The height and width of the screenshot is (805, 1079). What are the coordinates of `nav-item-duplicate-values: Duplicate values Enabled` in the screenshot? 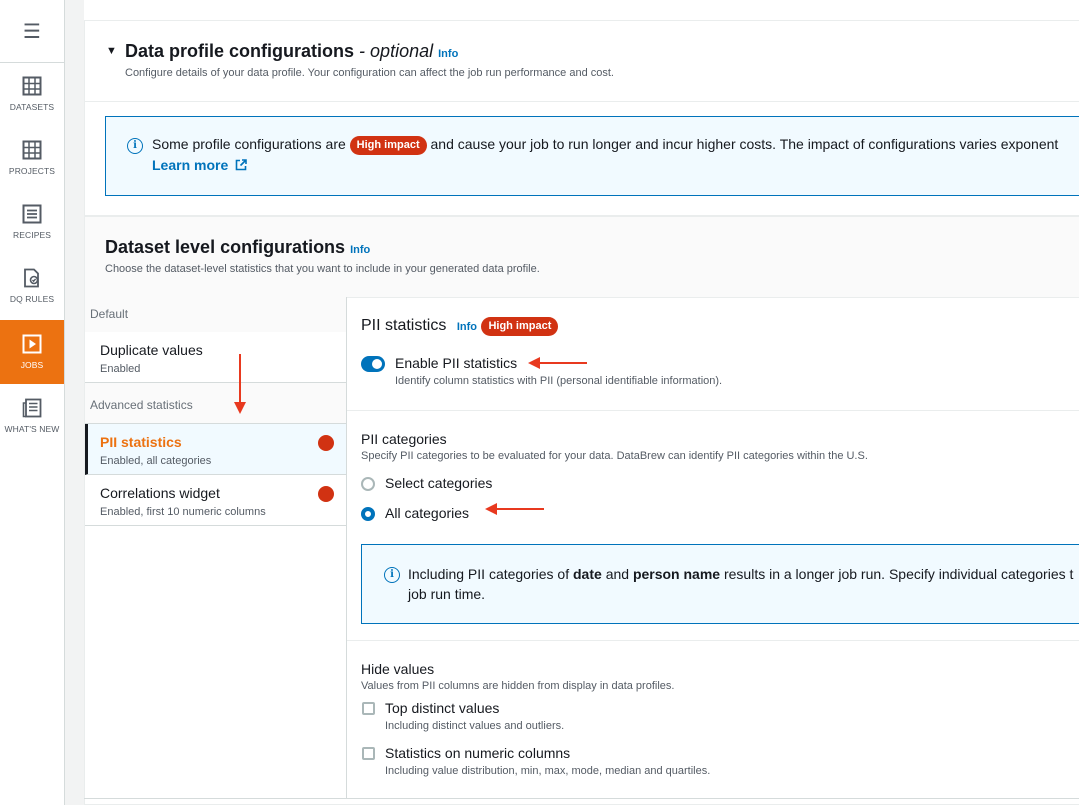 It's located at (215, 357).